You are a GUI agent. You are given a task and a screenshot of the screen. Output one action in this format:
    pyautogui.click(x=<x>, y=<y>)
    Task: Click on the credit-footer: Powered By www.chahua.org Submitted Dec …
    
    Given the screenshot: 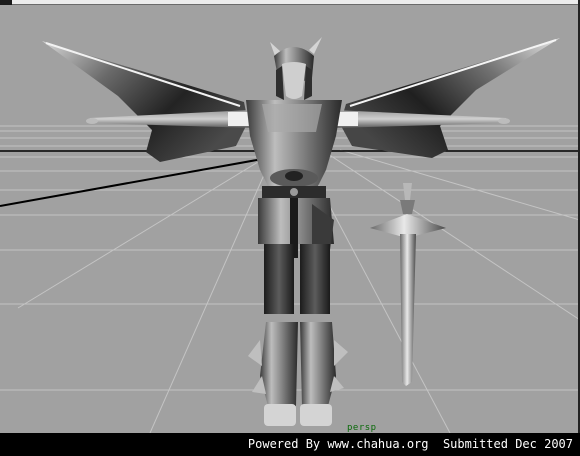 What is the action you would take?
    pyautogui.click(x=290, y=444)
    